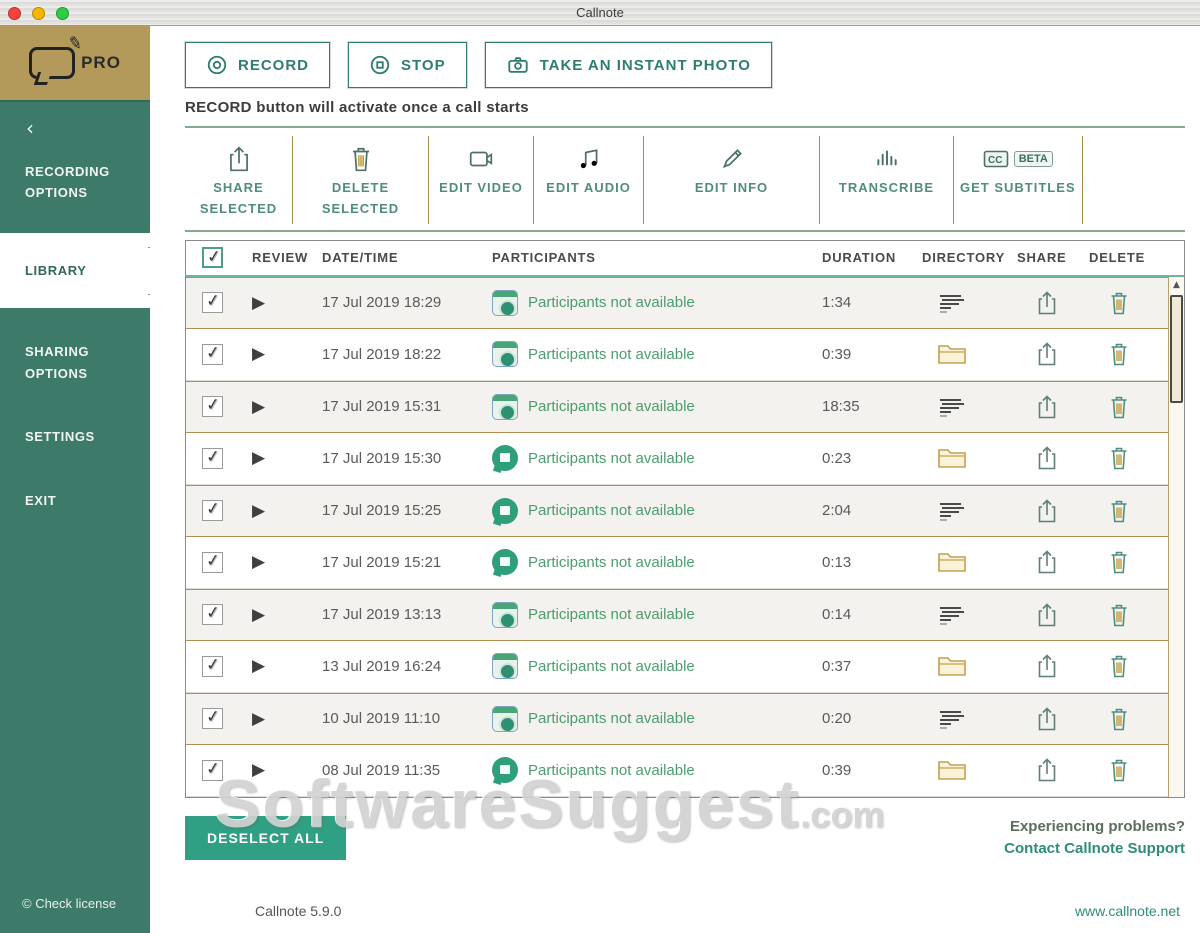  Describe the element at coordinates (1094, 849) in the screenshot. I see `contact-support-link: Contact Callnote Support` at that location.